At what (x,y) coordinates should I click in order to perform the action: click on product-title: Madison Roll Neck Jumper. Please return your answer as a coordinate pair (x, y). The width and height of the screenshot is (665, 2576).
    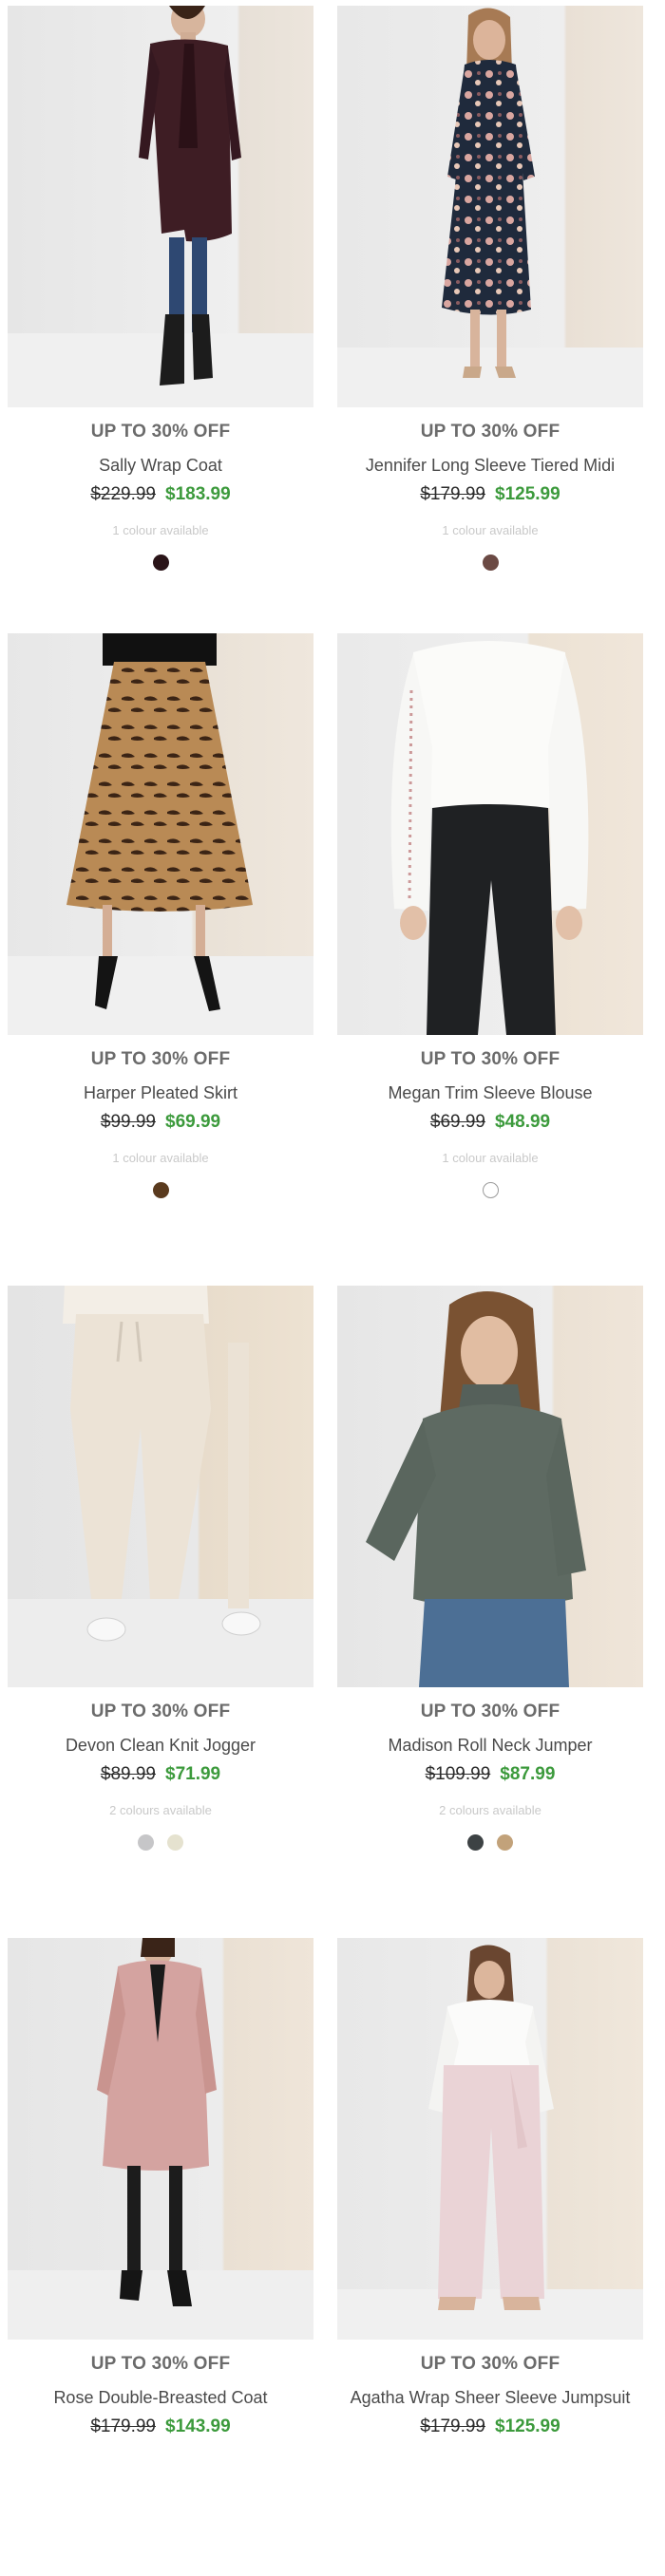
    Looking at the image, I should click on (490, 1746).